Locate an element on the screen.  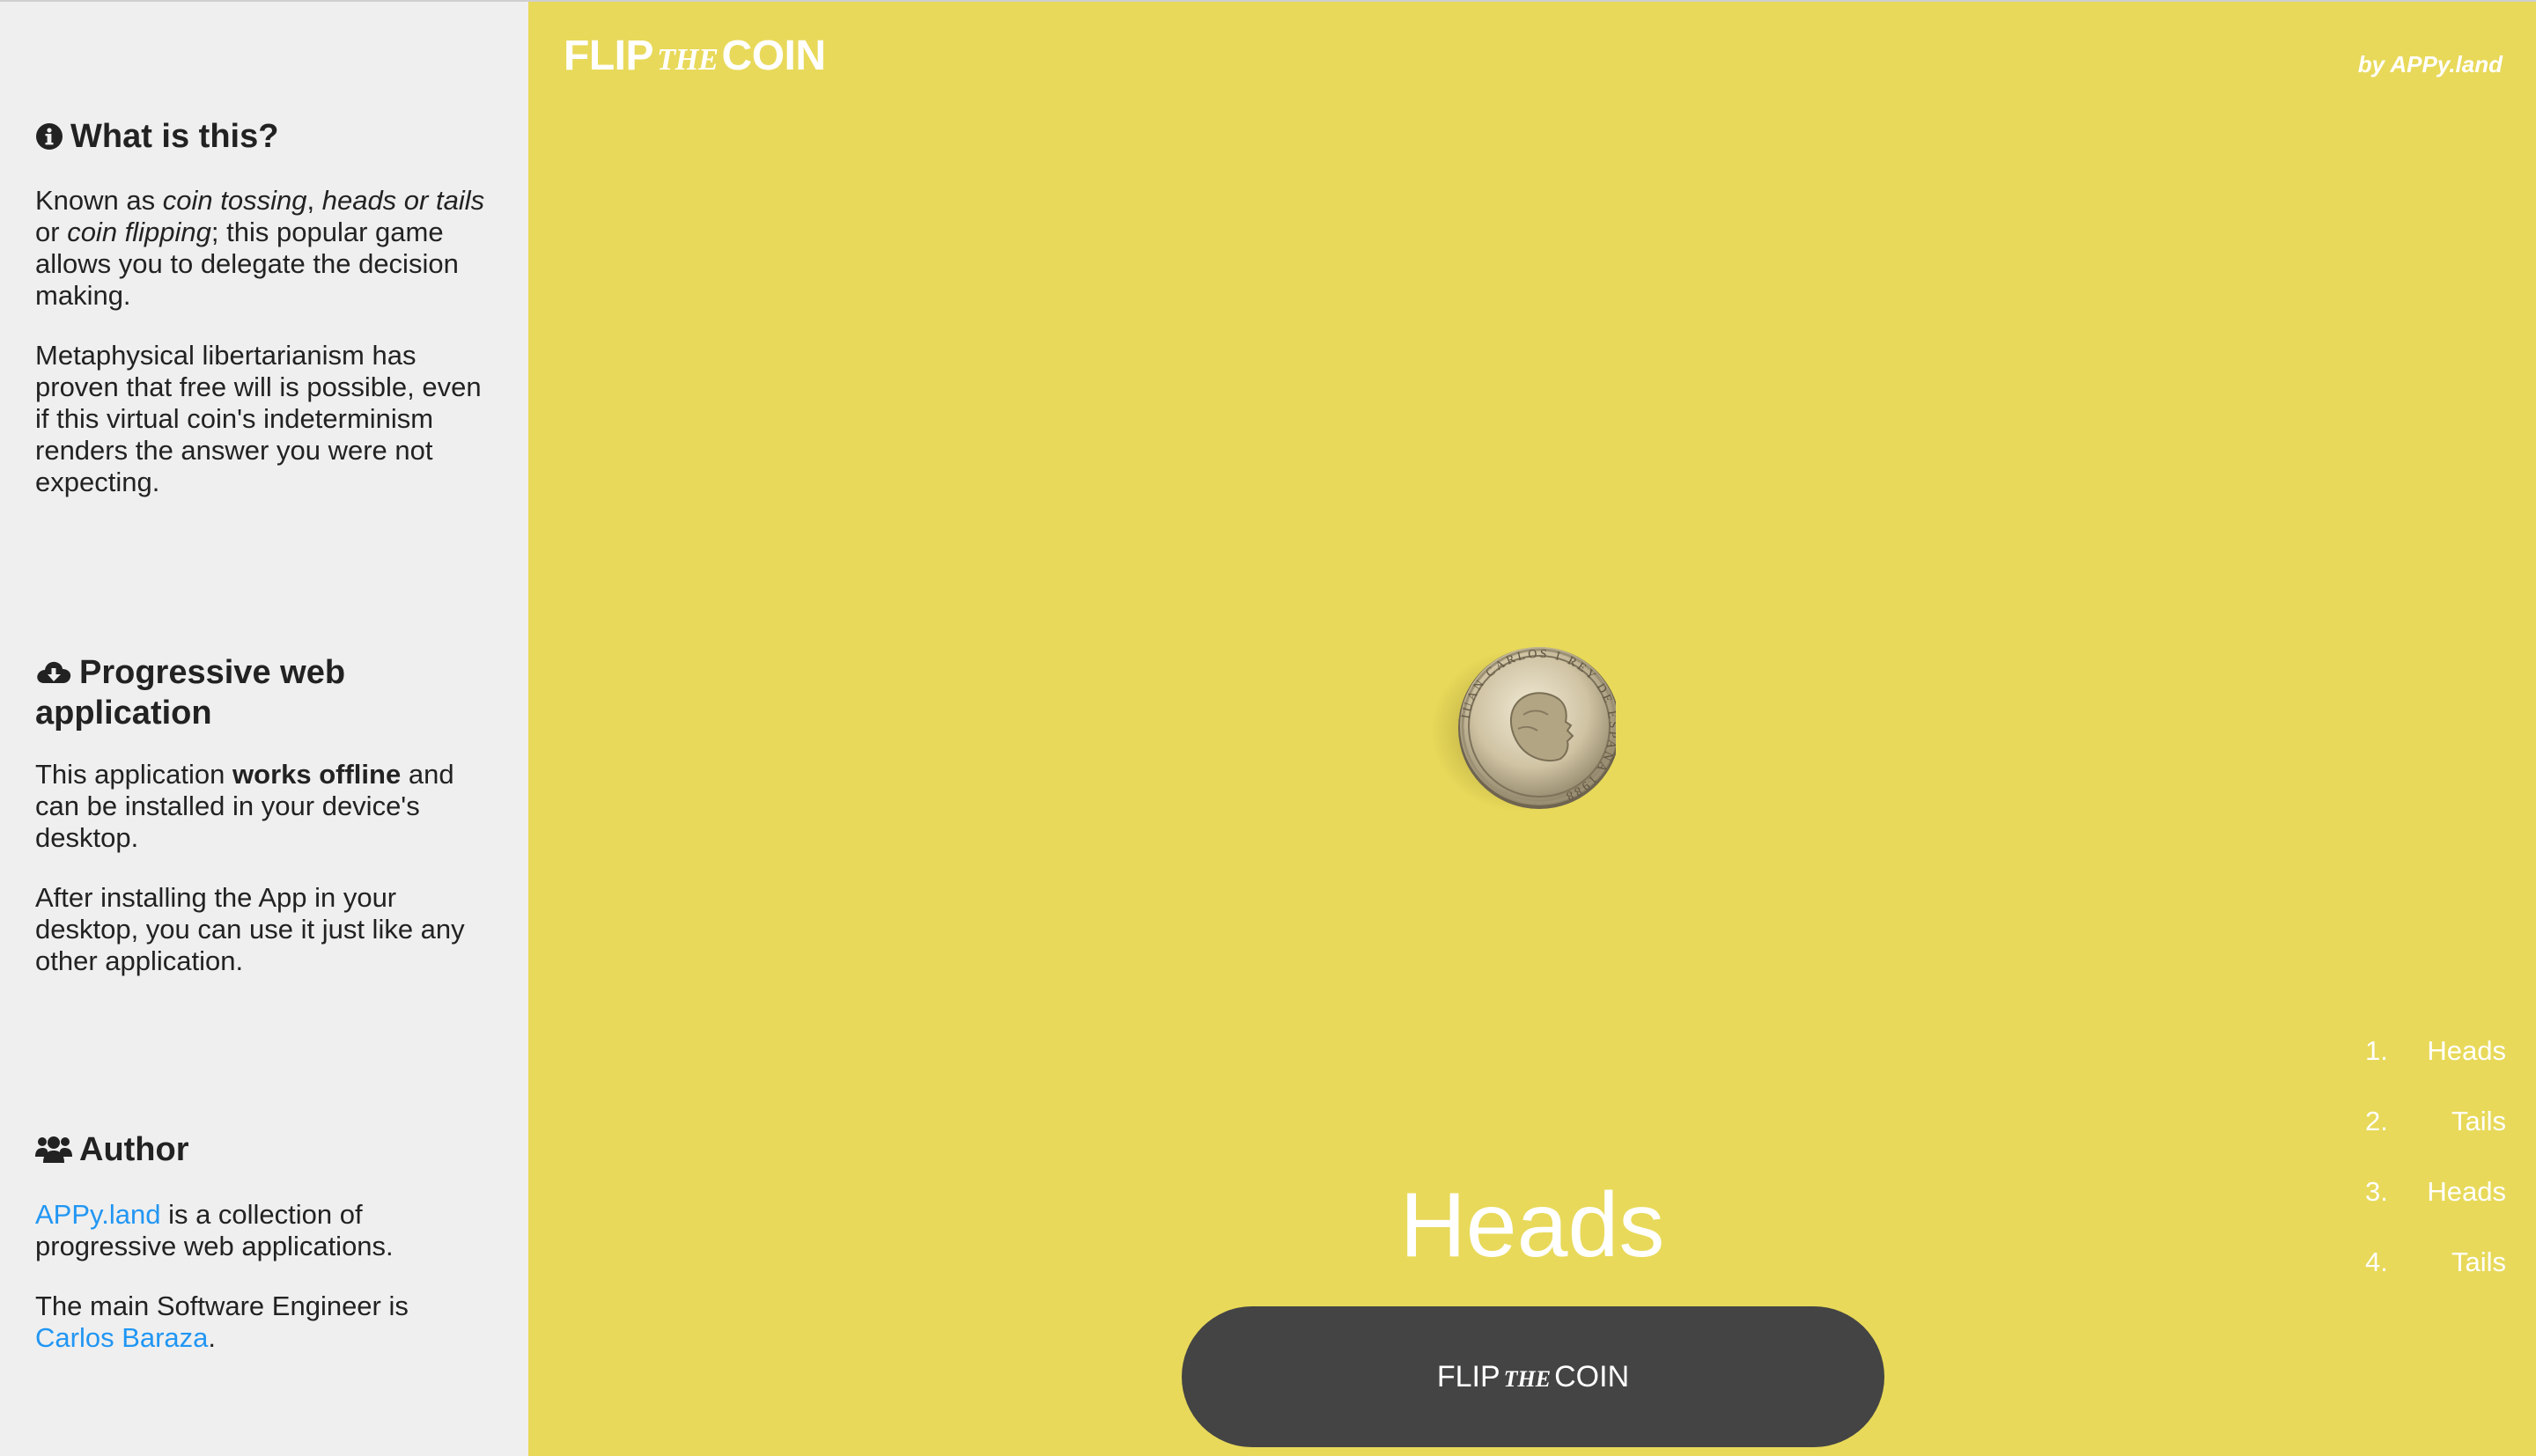
flip-the-coin-button: FLIP THE COIN is located at coordinates (1533, 1376).